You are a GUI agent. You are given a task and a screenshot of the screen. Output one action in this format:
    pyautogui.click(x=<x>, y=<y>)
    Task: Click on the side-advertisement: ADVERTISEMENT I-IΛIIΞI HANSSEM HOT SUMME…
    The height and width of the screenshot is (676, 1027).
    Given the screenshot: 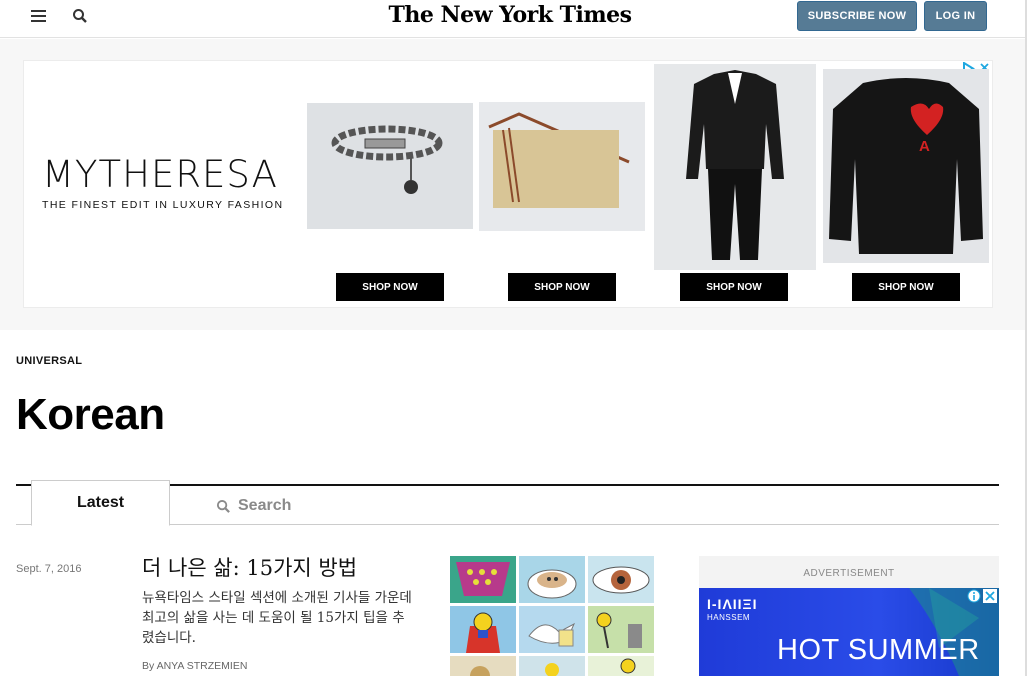 What is the action you would take?
    pyautogui.click(x=849, y=616)
    